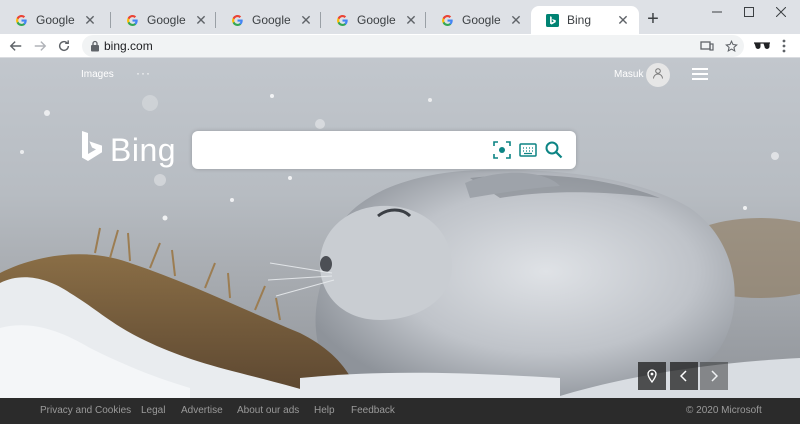 The width and height of the screenshot is (800, 424). I want to click on bookmark-star-icon, so click(731, 46).